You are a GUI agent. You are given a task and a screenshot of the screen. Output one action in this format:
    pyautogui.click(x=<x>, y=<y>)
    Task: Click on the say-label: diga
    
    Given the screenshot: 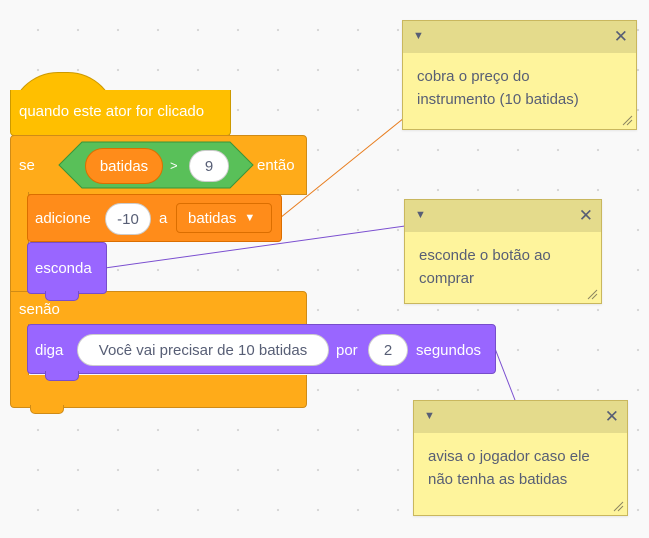 What is the action you would take?
    pyautogui.click(x=49, y=350)
    